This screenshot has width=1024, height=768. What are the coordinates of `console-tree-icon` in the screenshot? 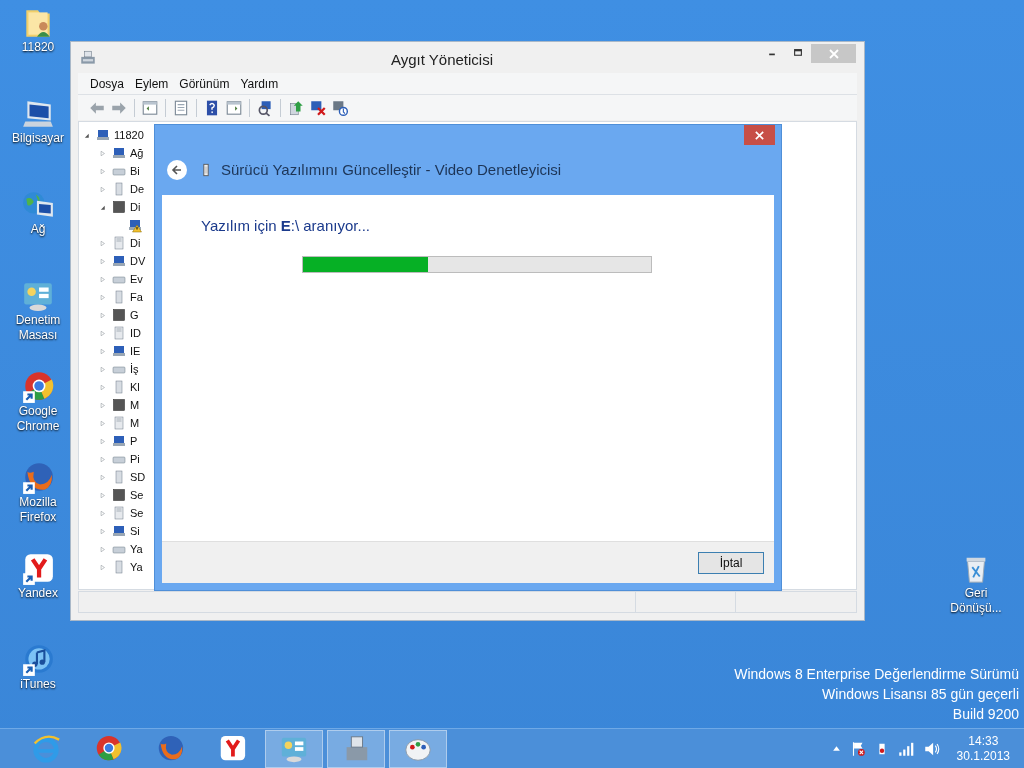 It's located at (150, 107).